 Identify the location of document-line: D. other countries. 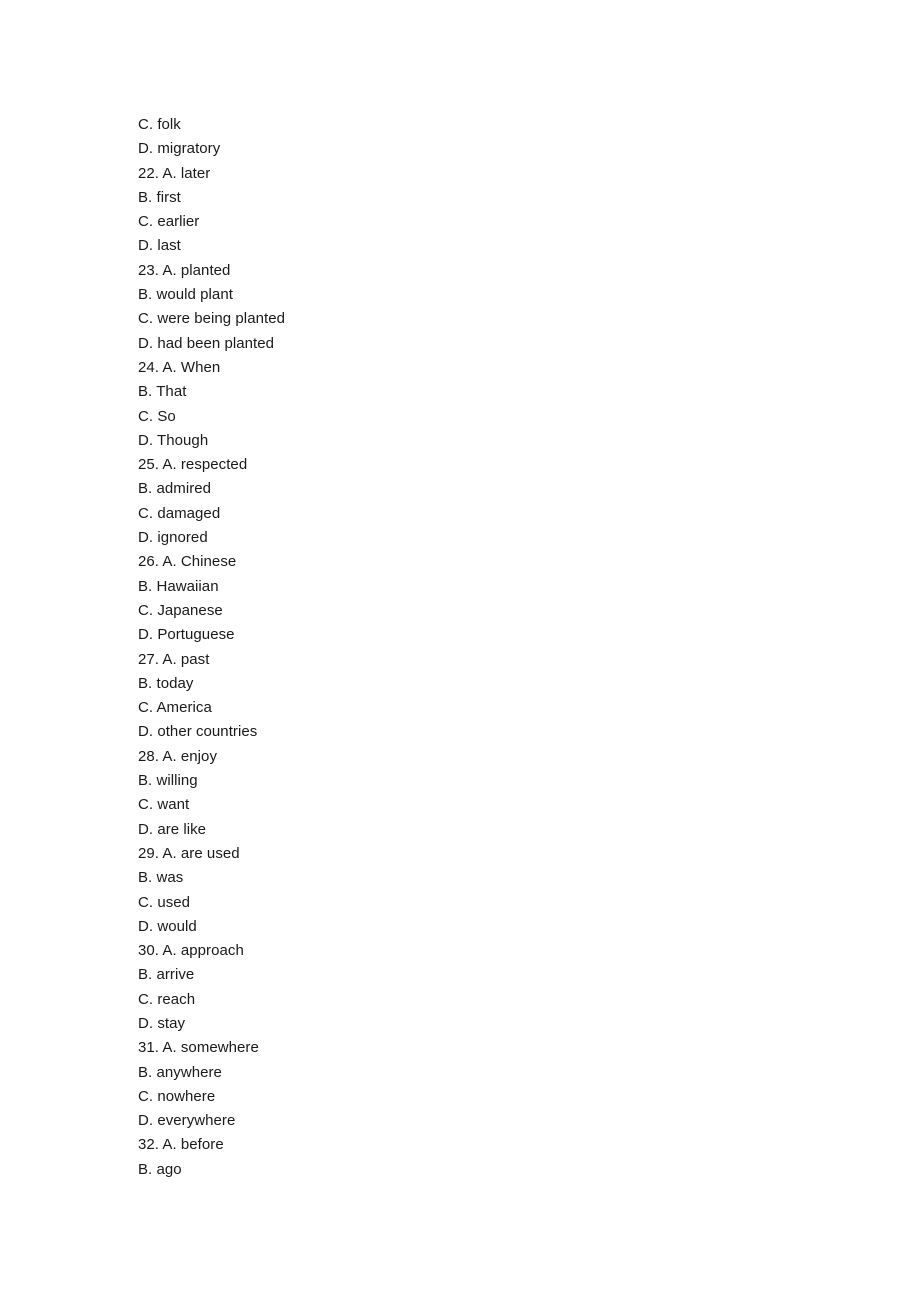
(198, 732).